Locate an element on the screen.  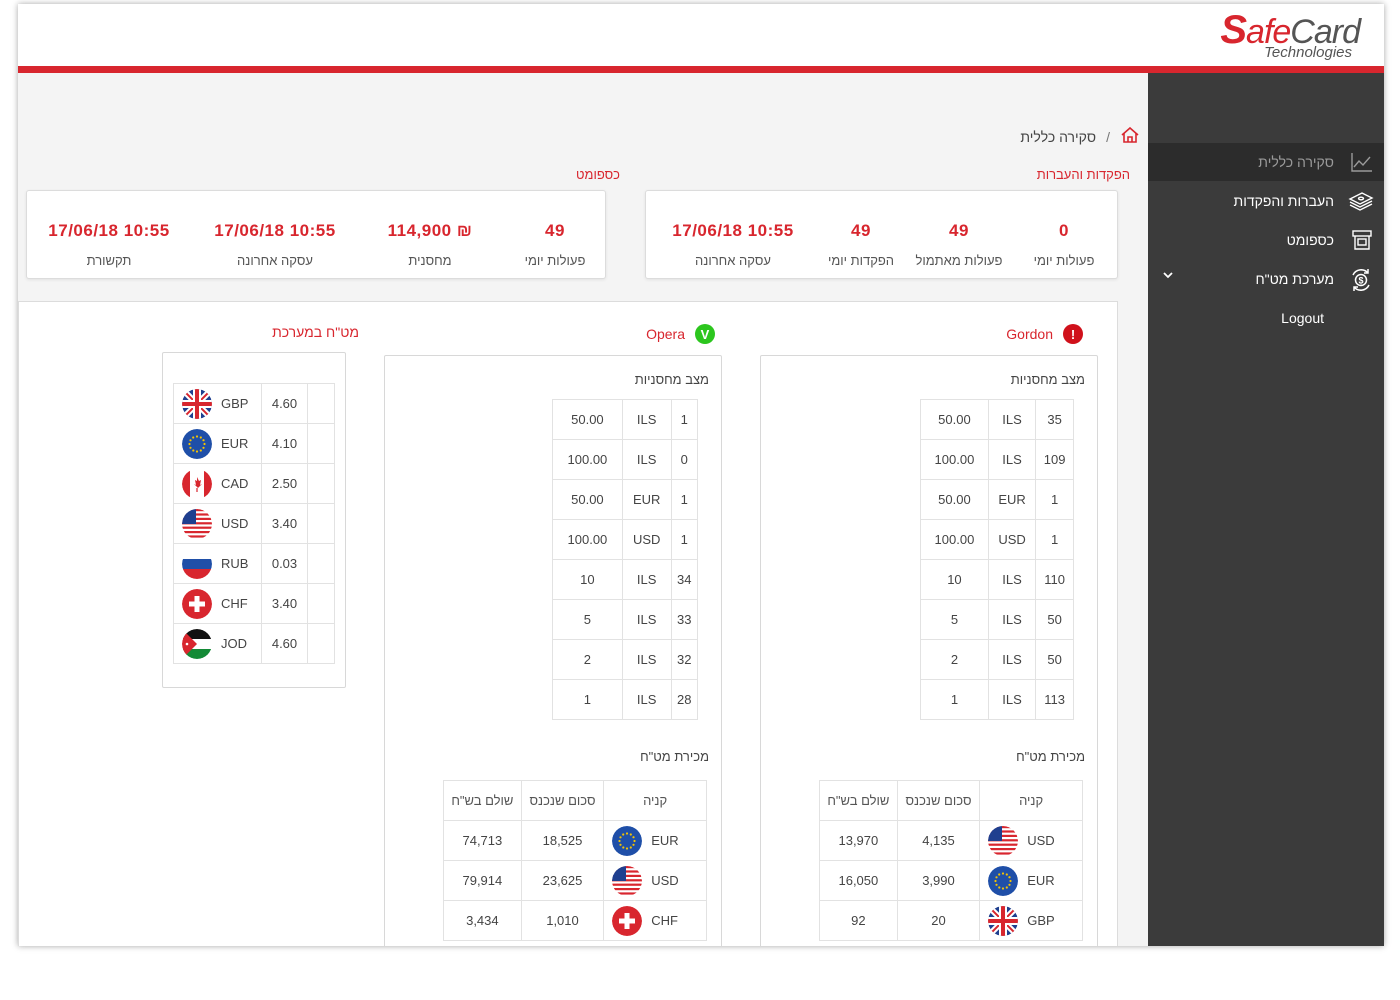
currency-code: EUR is located at coordinates (1041, 880).